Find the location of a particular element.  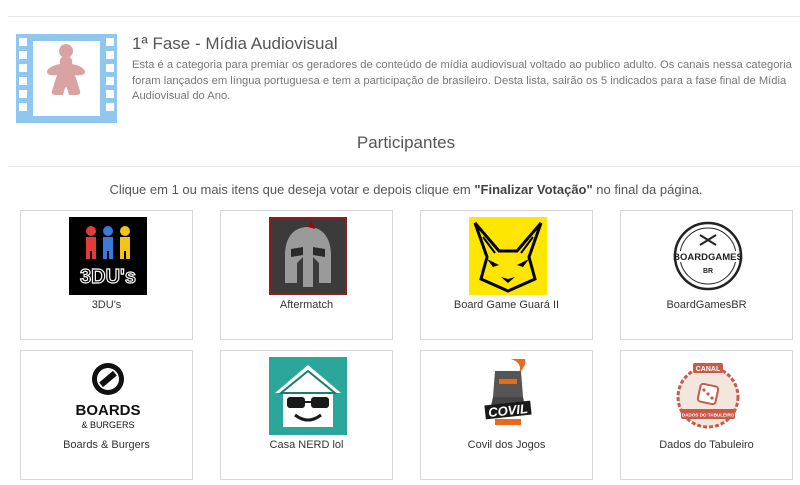

instructions-text-end: no final da página. is located at coordinates (647, 189).